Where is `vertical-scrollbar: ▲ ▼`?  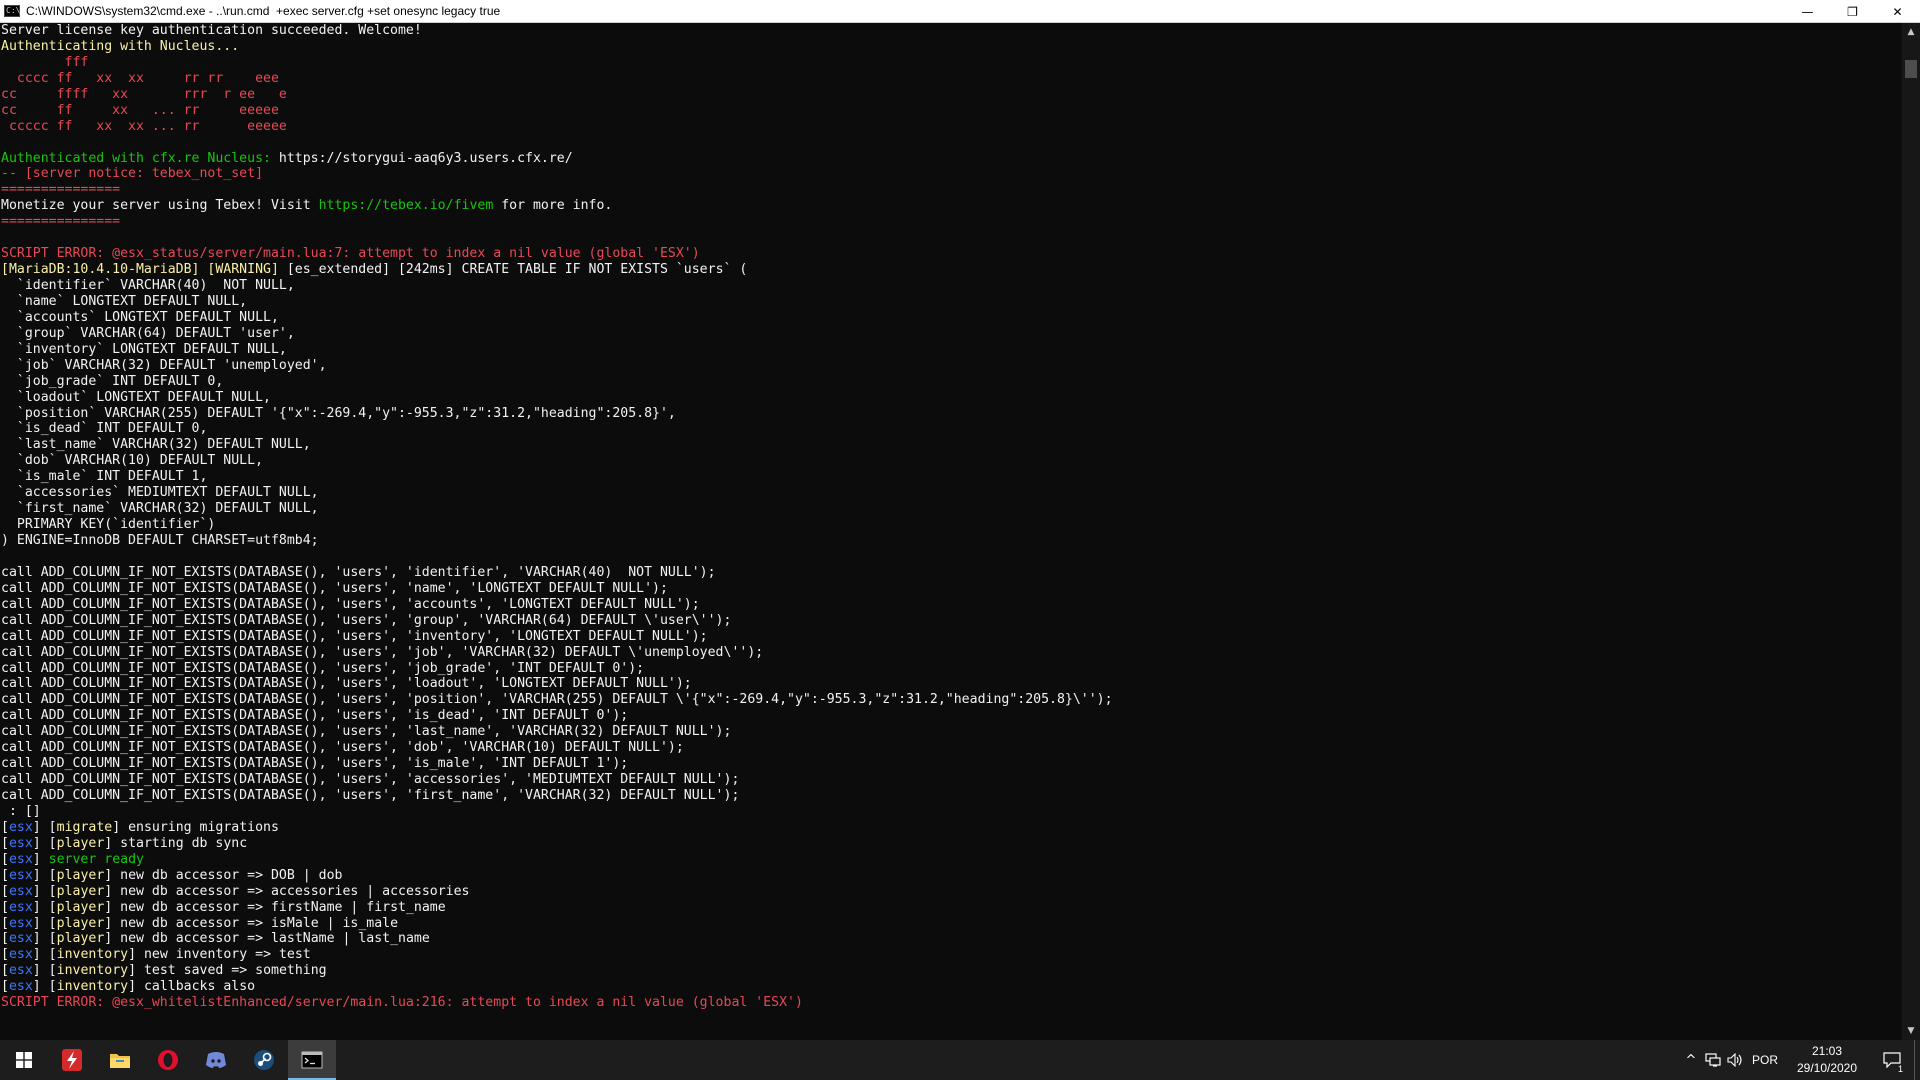 vertical-scrollbar: ▲ ▼ is located at coordinates (1911, 531).